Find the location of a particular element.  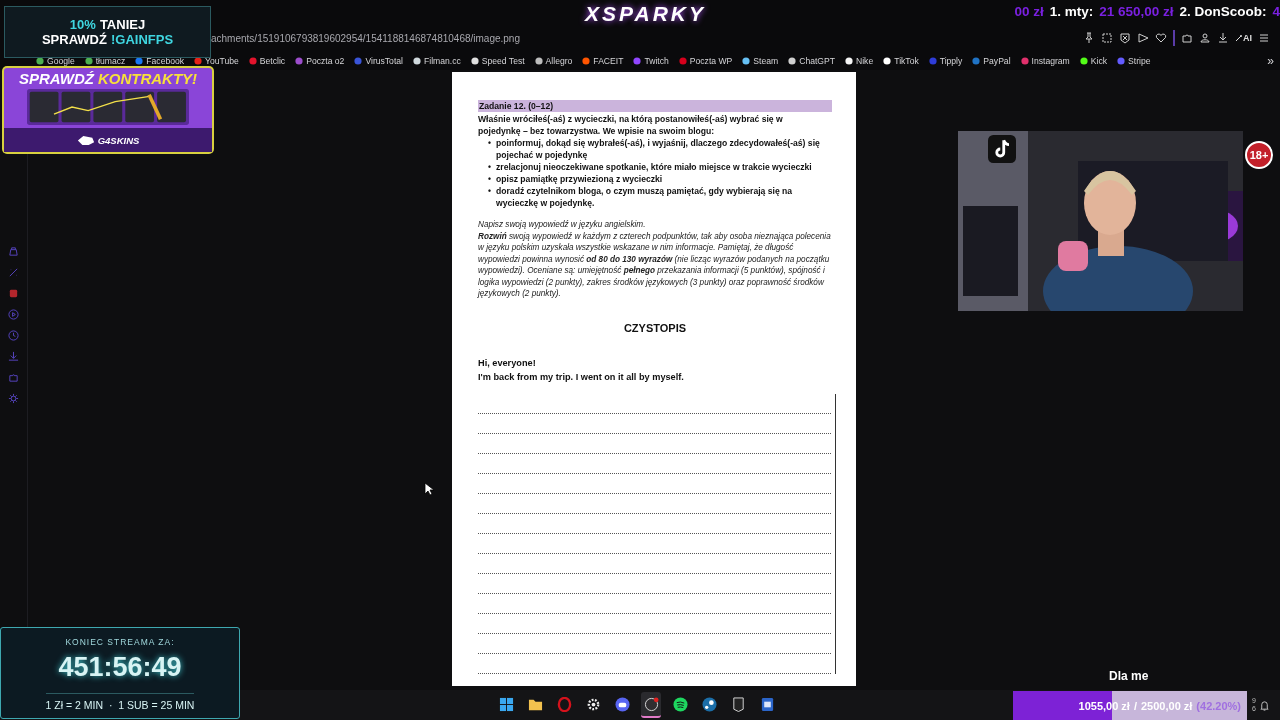

banner-title: KONTRAKTY! is located at coordinates (147, 78).